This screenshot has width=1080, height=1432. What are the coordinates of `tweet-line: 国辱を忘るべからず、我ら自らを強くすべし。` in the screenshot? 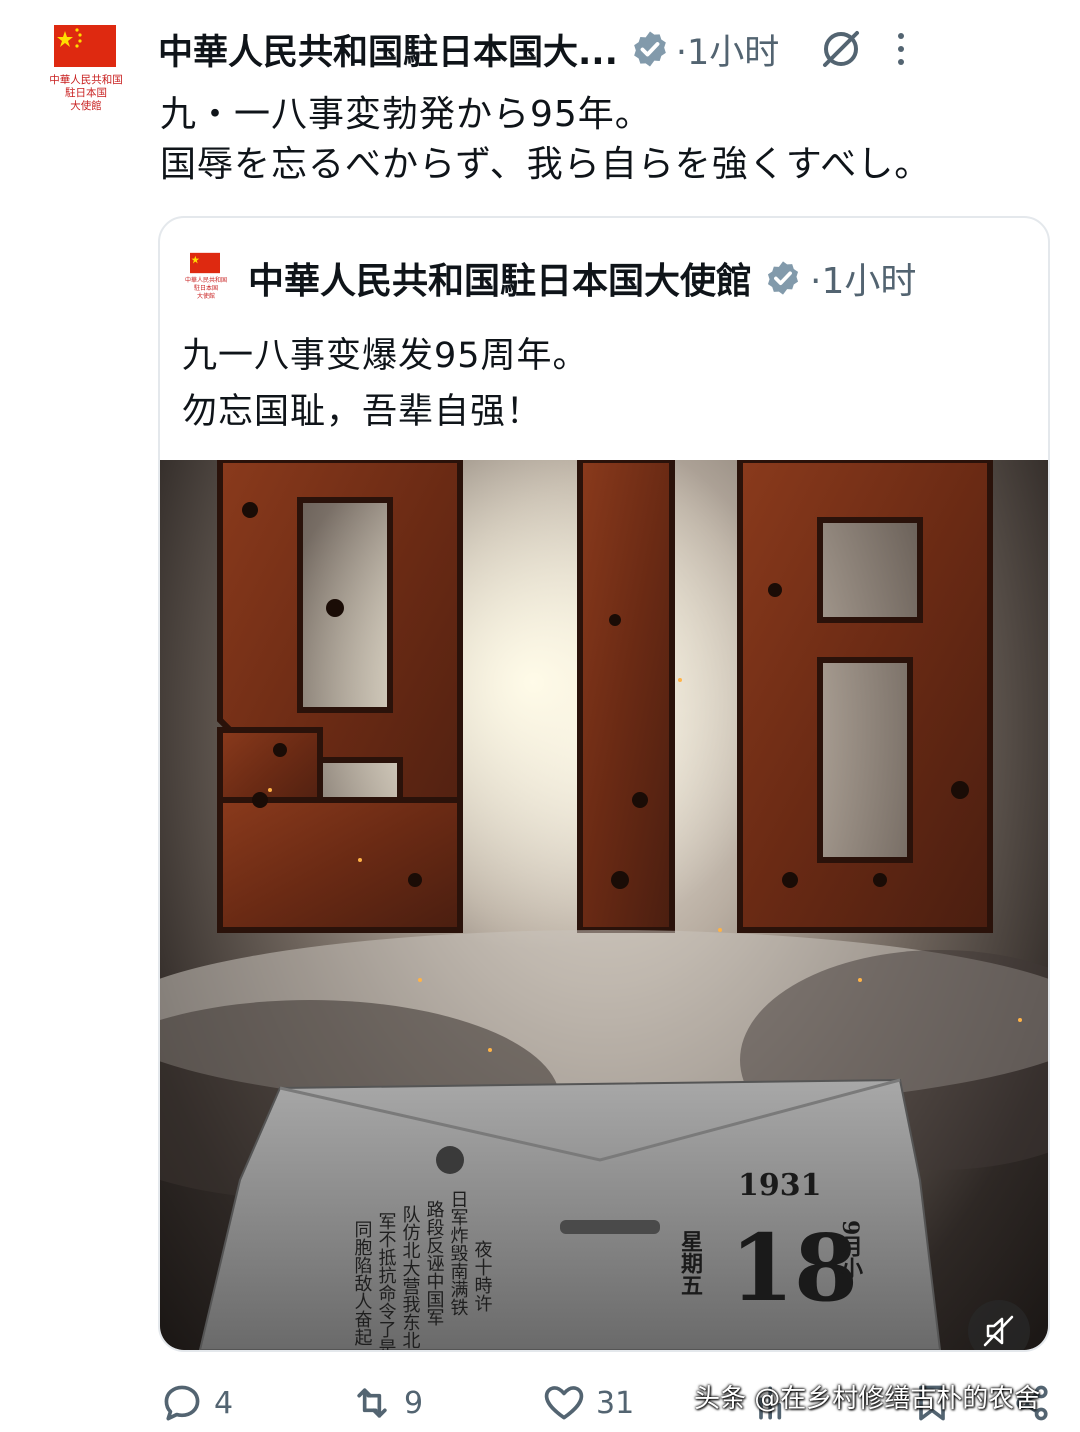 It's located at (546, 164).